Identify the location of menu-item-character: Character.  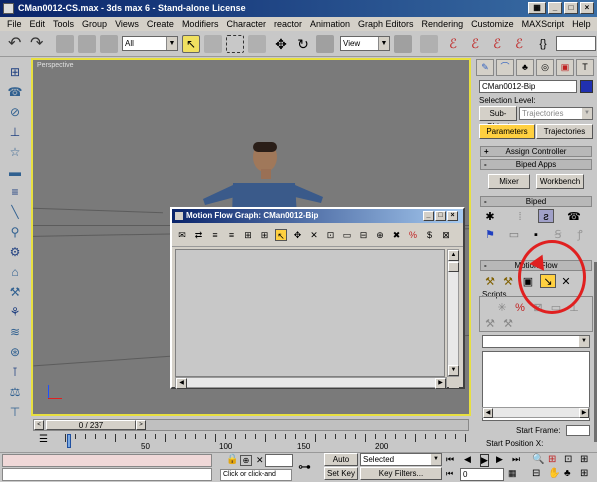
(246, 24).